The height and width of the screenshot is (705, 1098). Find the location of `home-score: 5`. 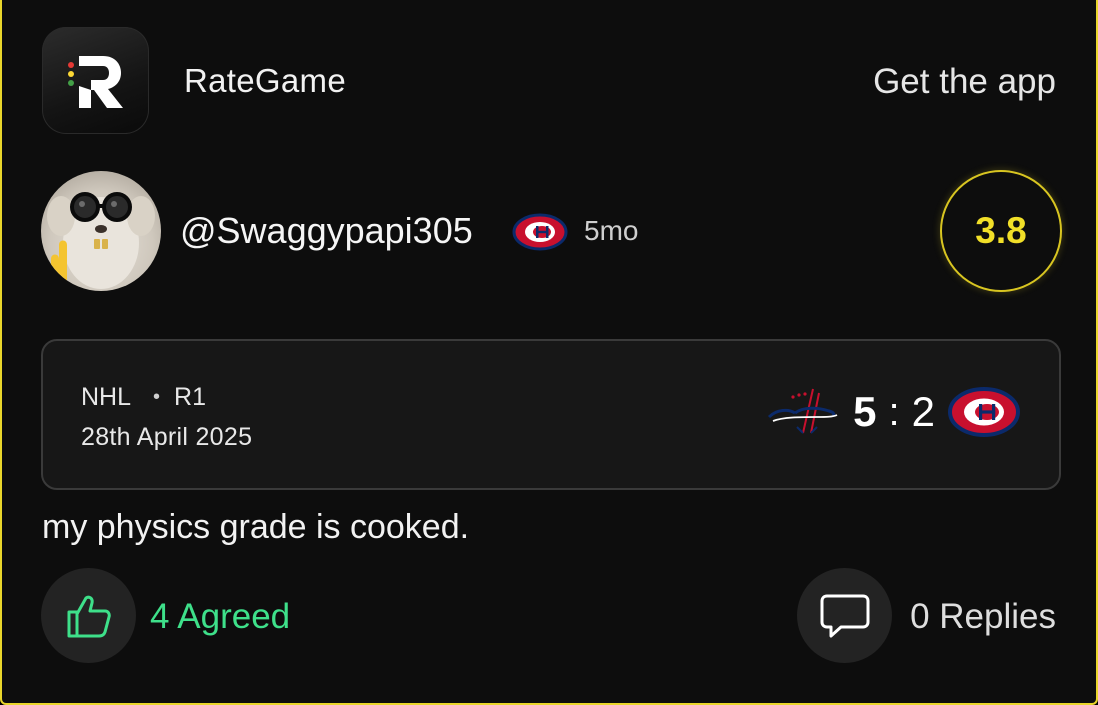

home-score: 5 is located at coordinates (865, 411).